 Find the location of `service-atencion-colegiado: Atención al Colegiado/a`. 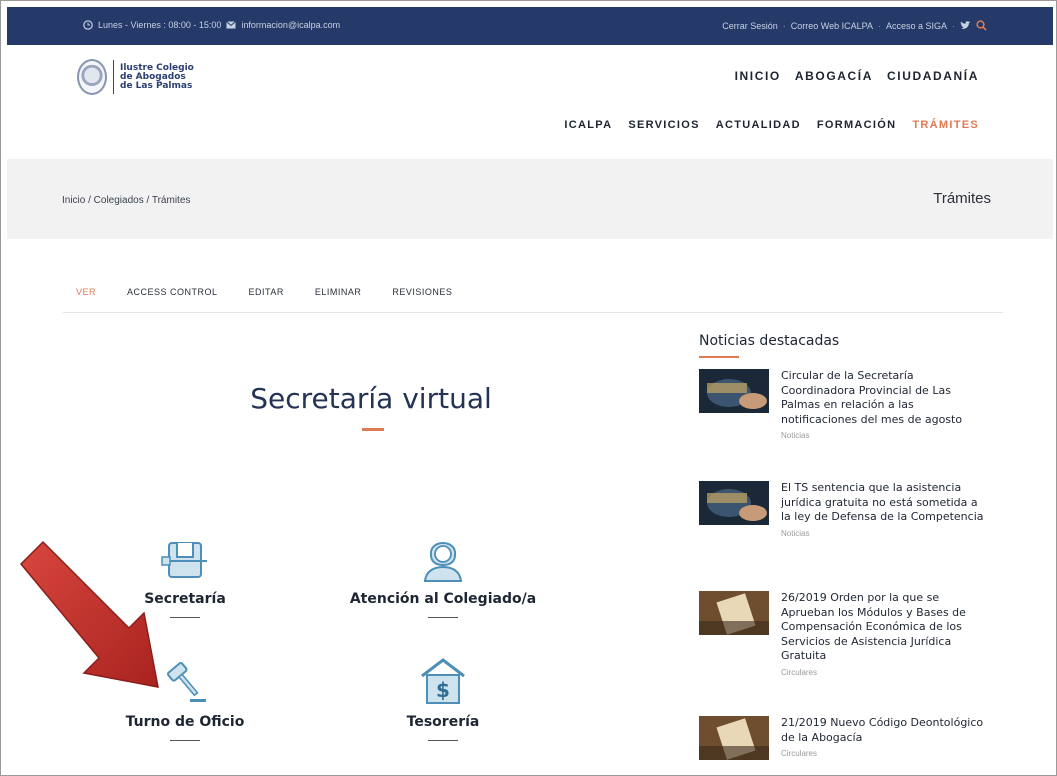

service-atencion-colegiado: Atención al Colegiado/a is located at coordinates (443, 575).